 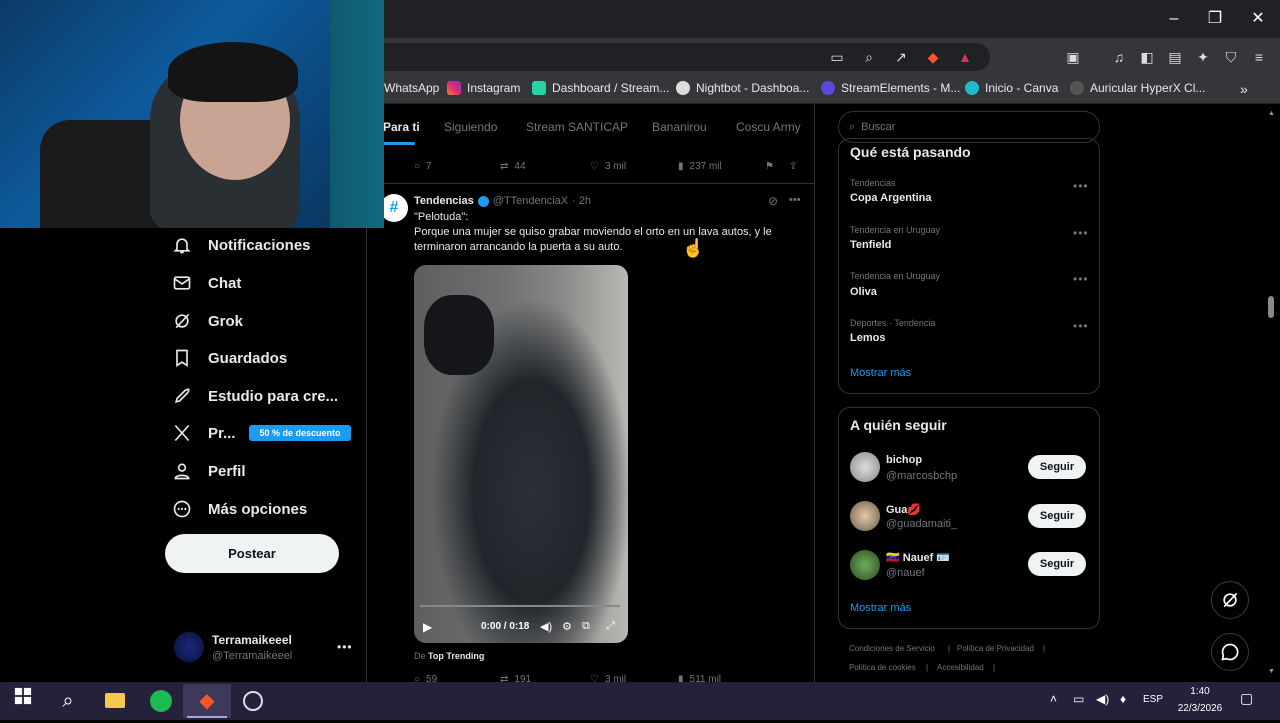 I want to click on bookmark-tweet-icon: ⚑, so click(x=769, y=166).